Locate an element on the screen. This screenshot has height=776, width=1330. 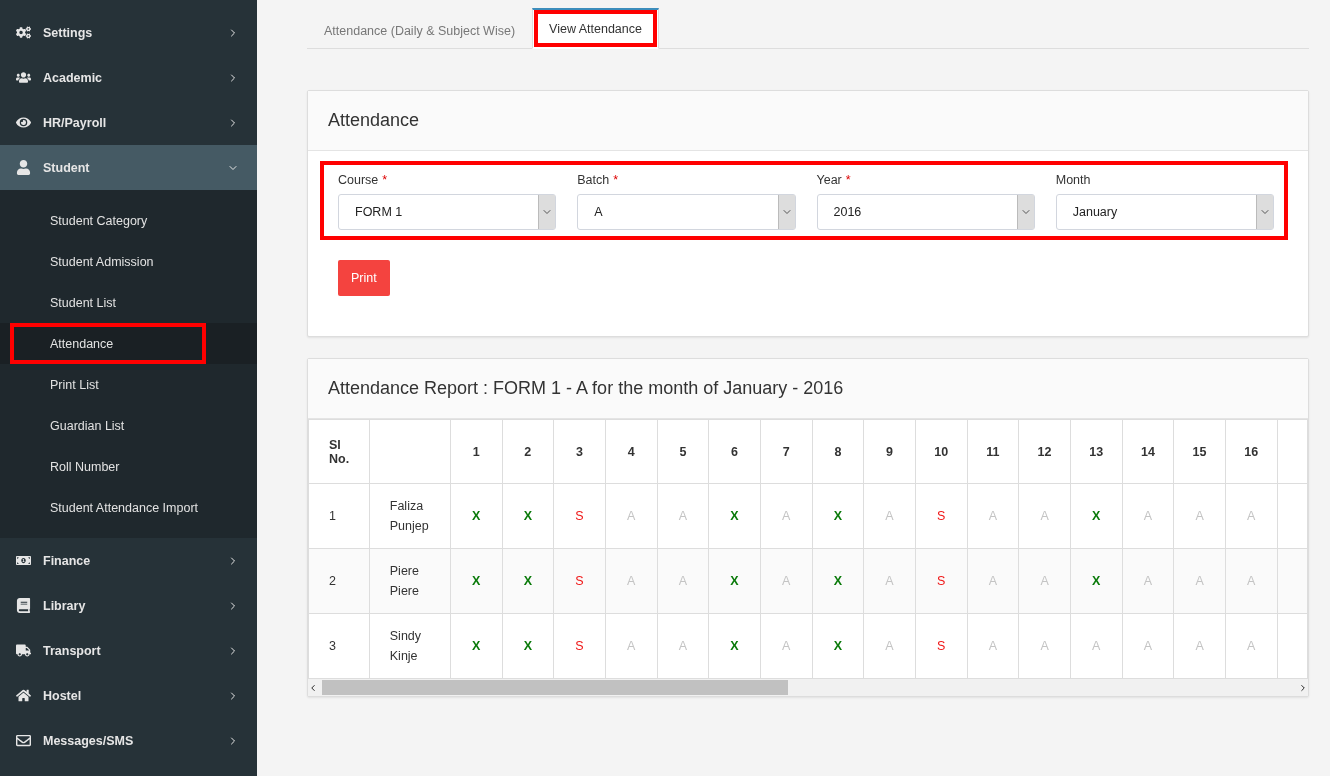
highlight-frame: Student Admission is located at coordinates (108, 261).